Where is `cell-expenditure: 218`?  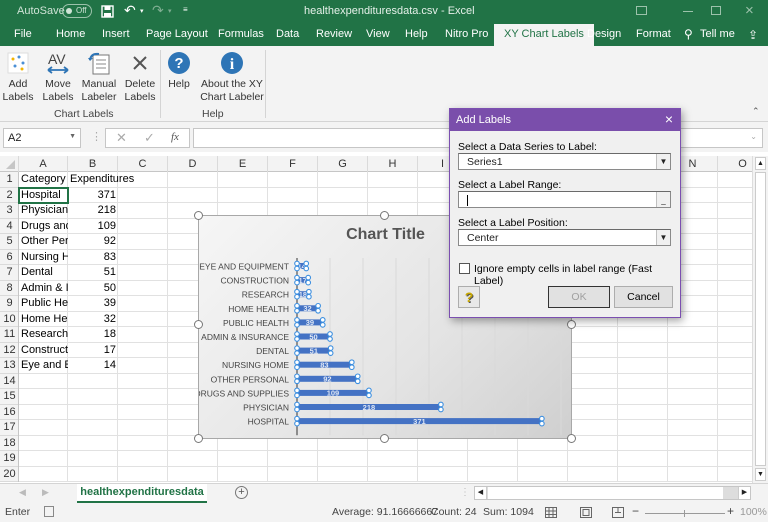
cell-expenditure: 218 is located at coordinates (93, 211).